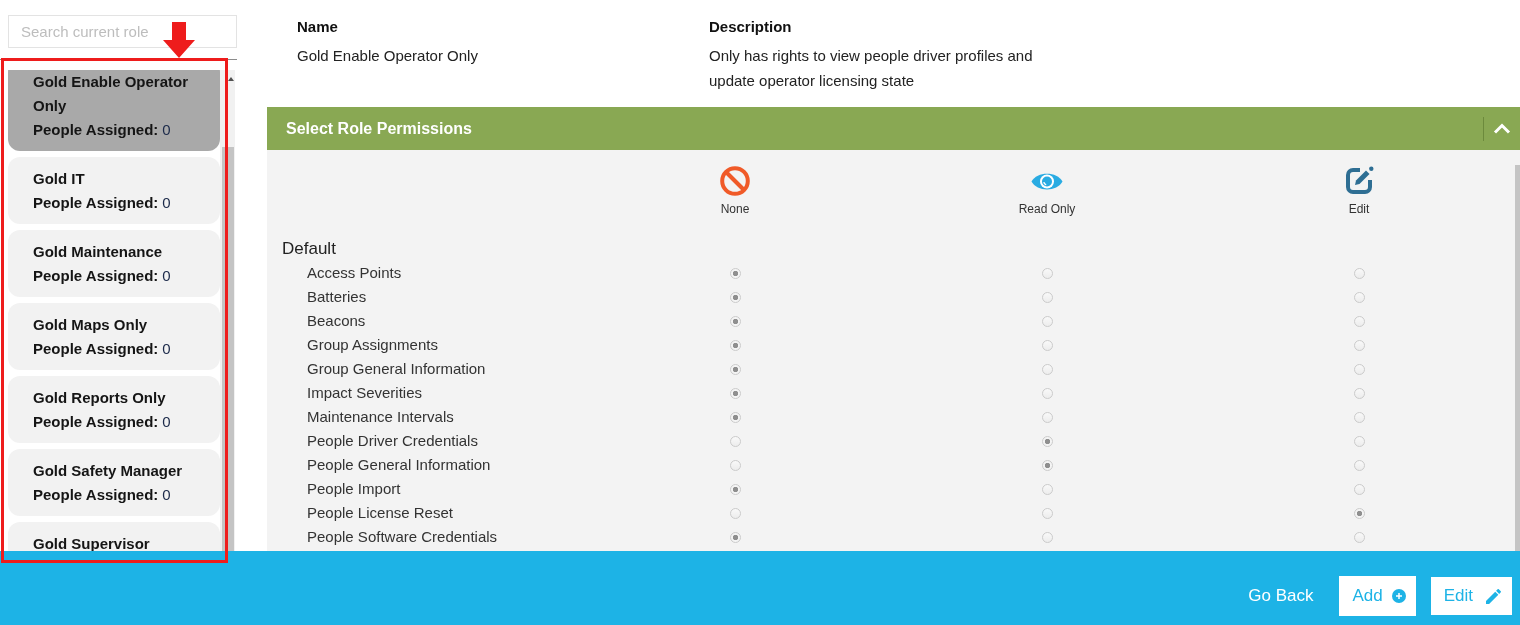  Describe the element at coordinates (402, 537) in the screenshot. I see `permission-label: People Software Credentials` at that location.